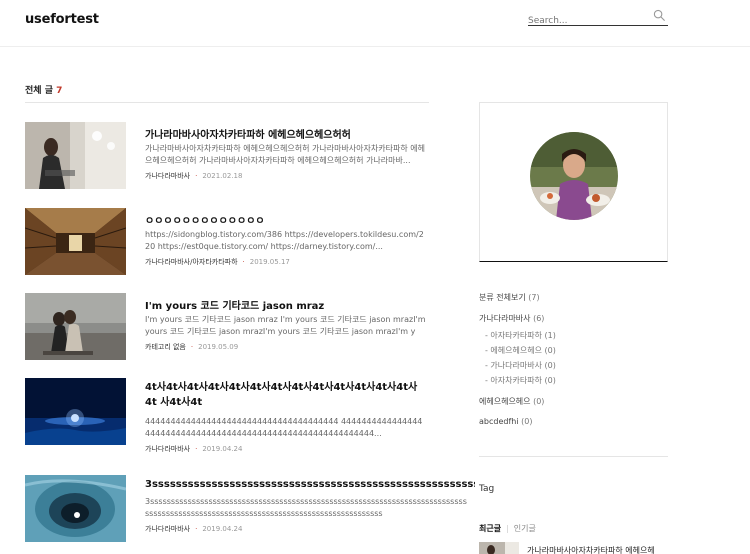 The height and width of the screenshot is (554, 750). I want to click on post-count-heading: 전체 글 7, so click(43, 89).